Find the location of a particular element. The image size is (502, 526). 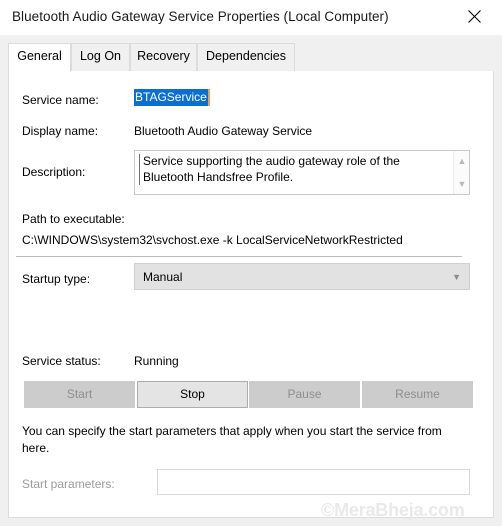

service-status-value: Running is located at coordinates (156, 361).